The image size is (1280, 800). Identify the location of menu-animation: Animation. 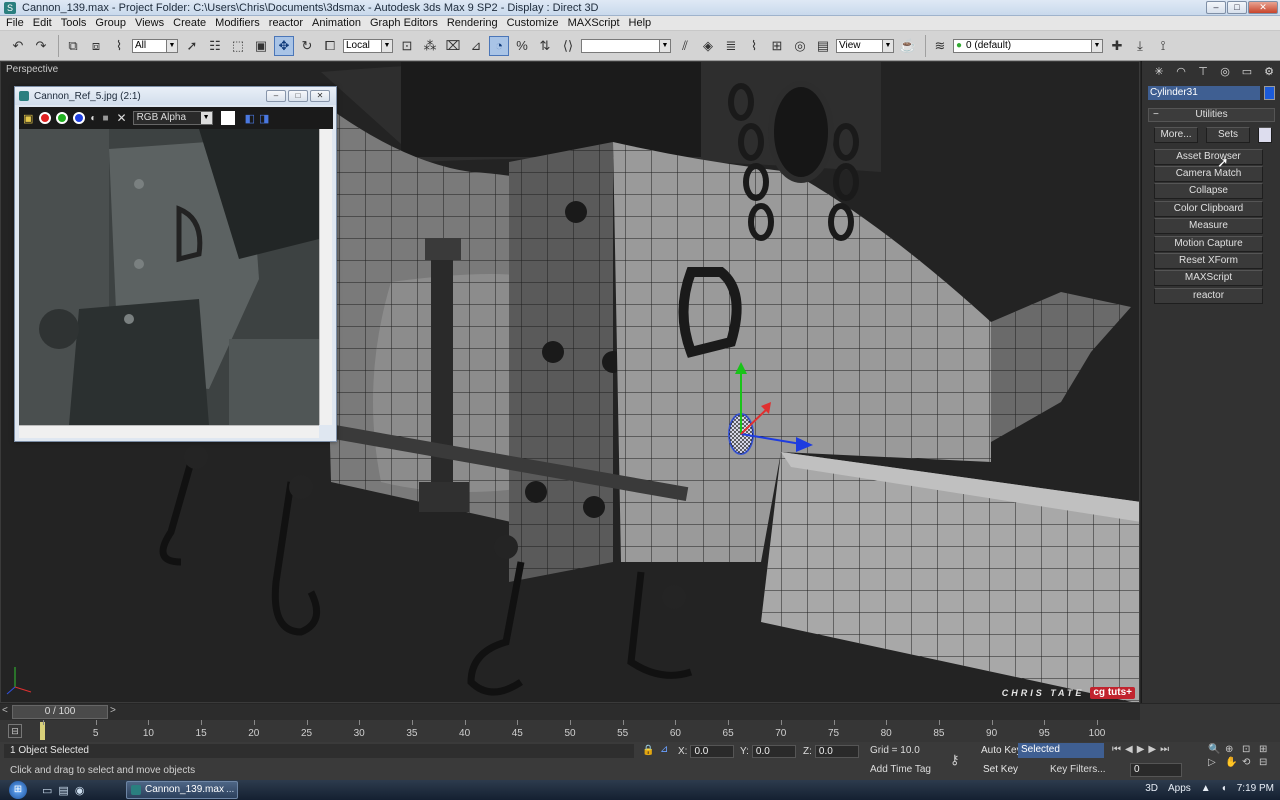
(336, 23).